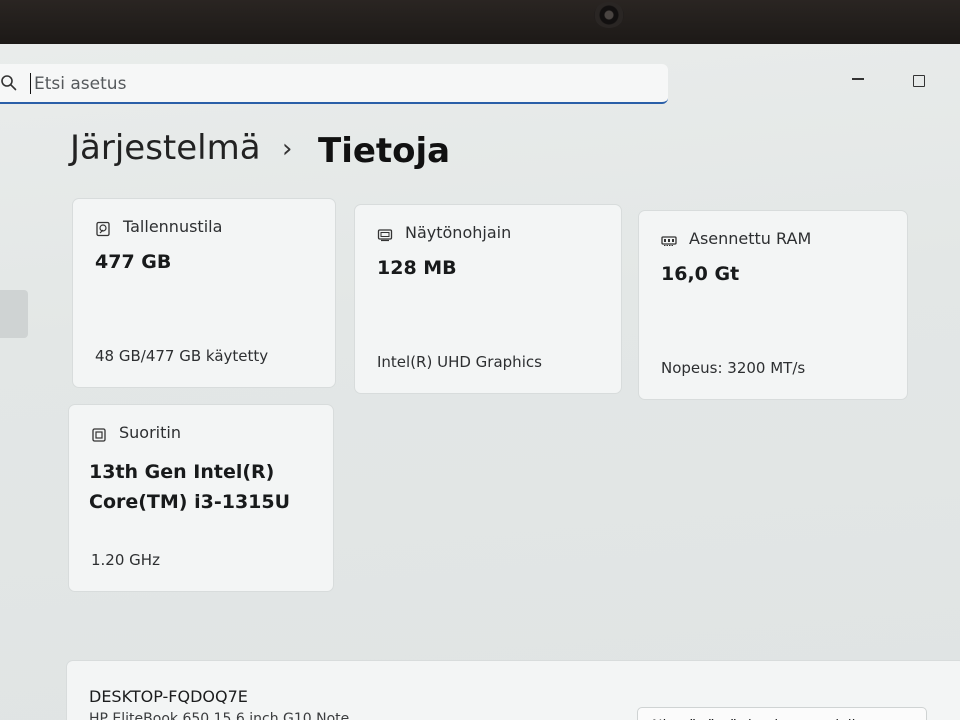  Describe the element at coordinates (165, 148) in the screenshot. I see `breadcrumb-parent: Järjestelmä` at that location.